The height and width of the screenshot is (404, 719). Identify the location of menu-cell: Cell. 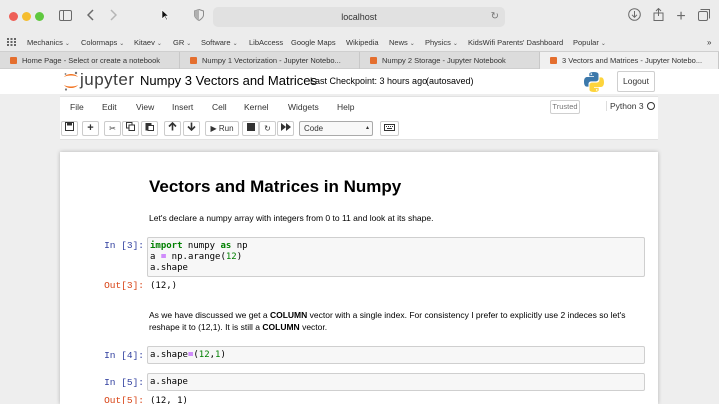
(219, 107).